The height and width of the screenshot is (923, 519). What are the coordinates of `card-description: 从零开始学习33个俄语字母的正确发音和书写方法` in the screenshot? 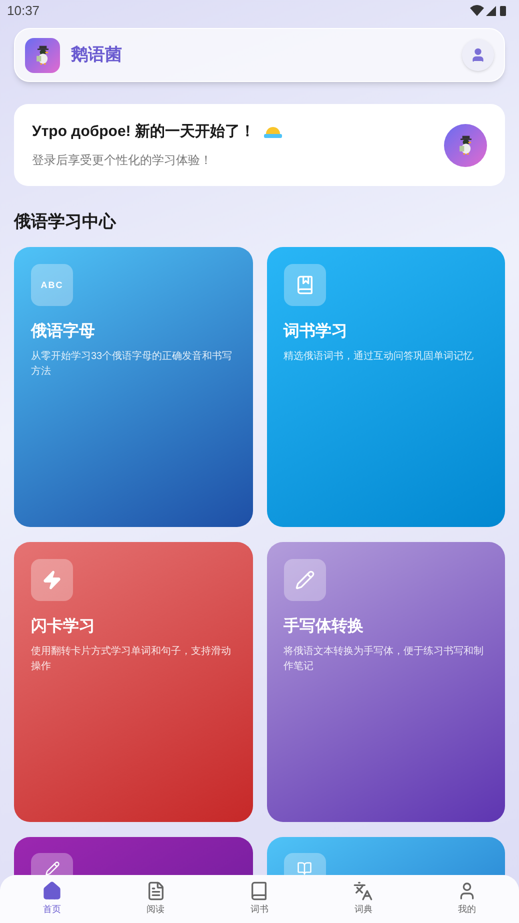 It's located at (132, 364).